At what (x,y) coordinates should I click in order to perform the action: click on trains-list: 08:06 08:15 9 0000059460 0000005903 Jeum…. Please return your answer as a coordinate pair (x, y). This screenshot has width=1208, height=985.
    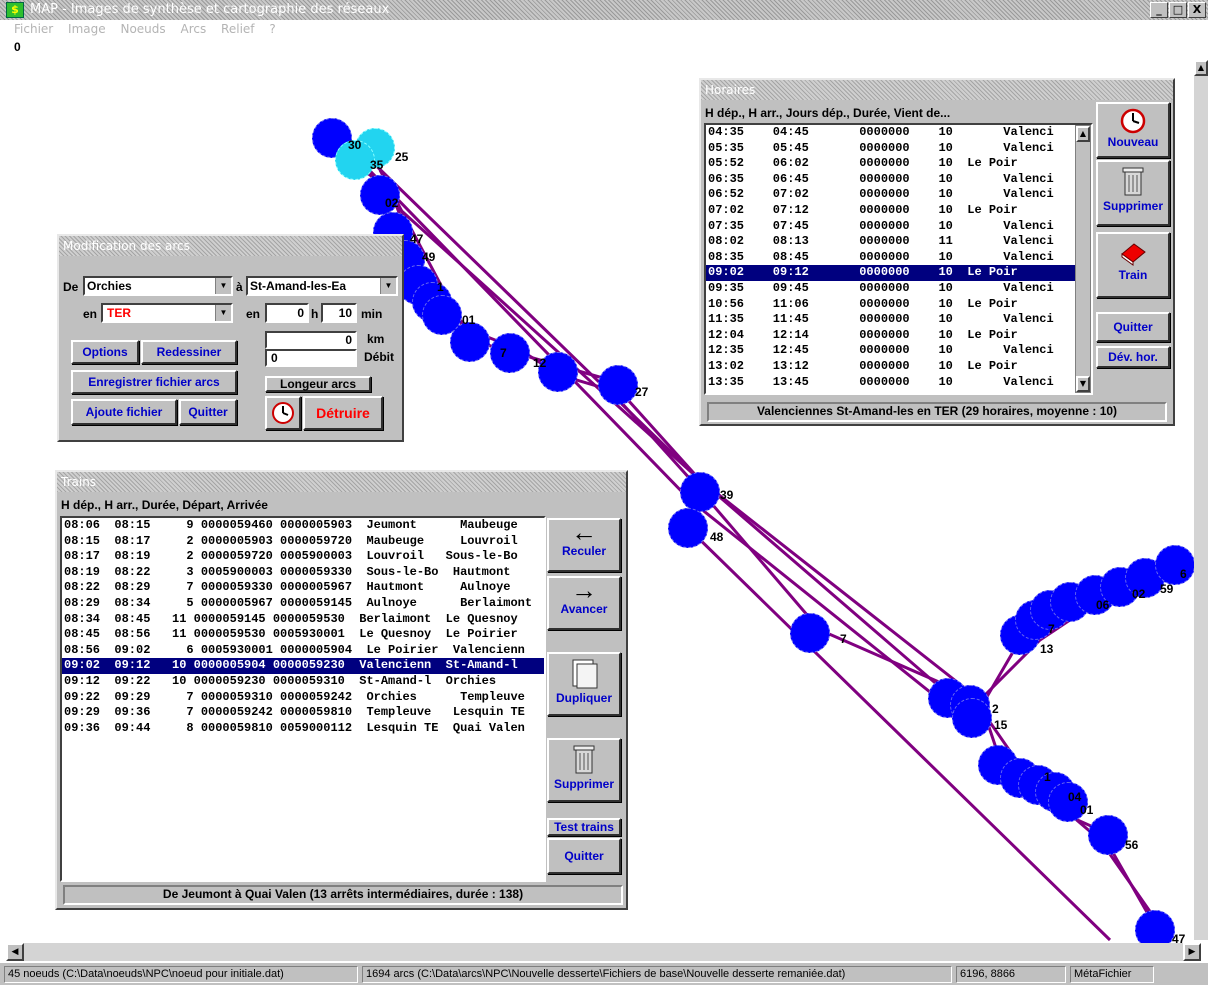
    Looking at the image, I should click on (303, 699).